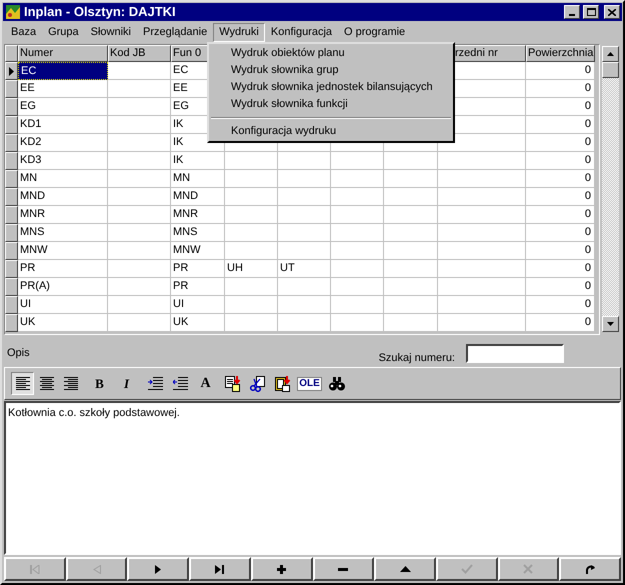 The image size is (625, 585). I want to click on app-icon, so click(13, 12).